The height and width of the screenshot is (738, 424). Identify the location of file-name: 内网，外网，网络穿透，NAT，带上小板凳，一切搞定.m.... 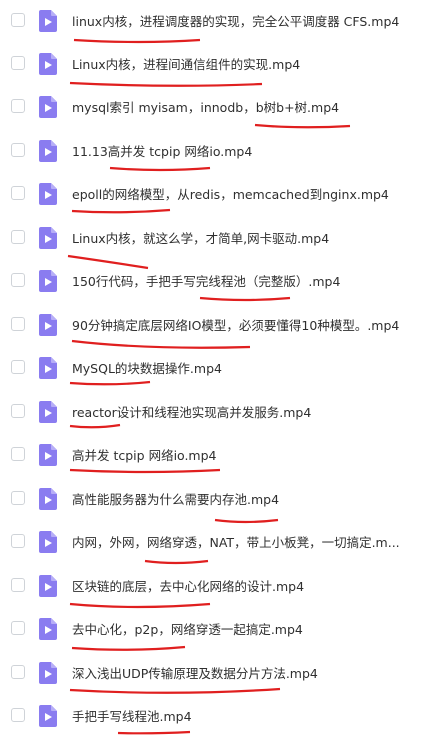
(236, 541).